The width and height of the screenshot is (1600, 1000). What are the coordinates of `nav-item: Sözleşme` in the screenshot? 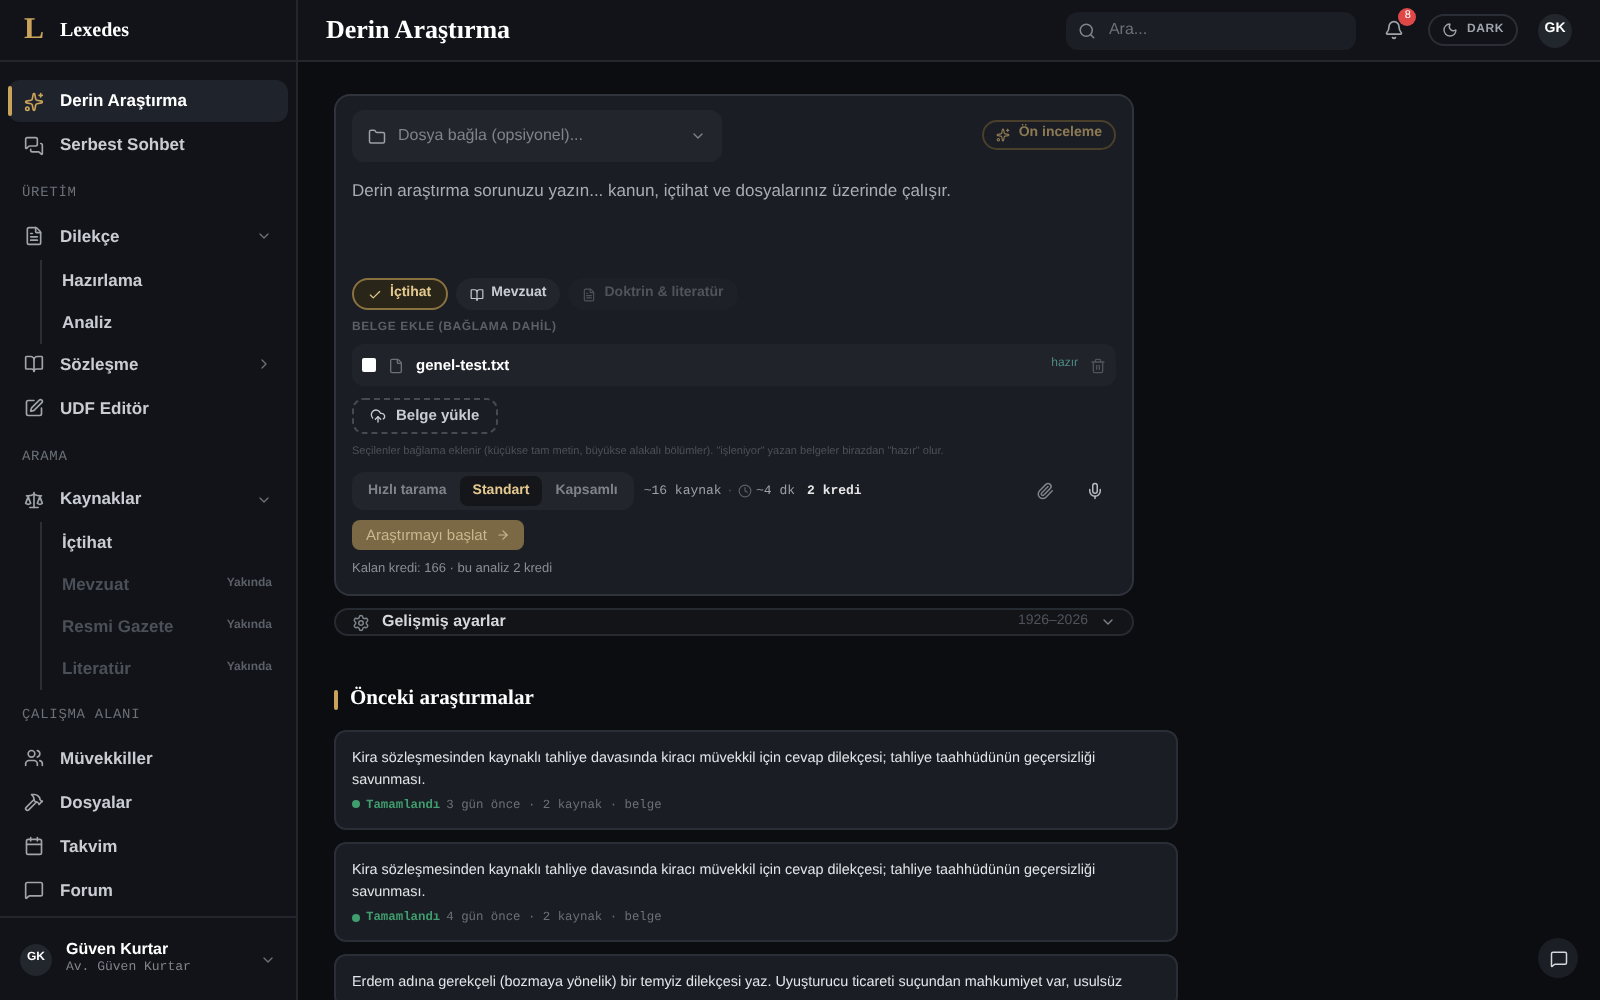 It's located at (148, 364).